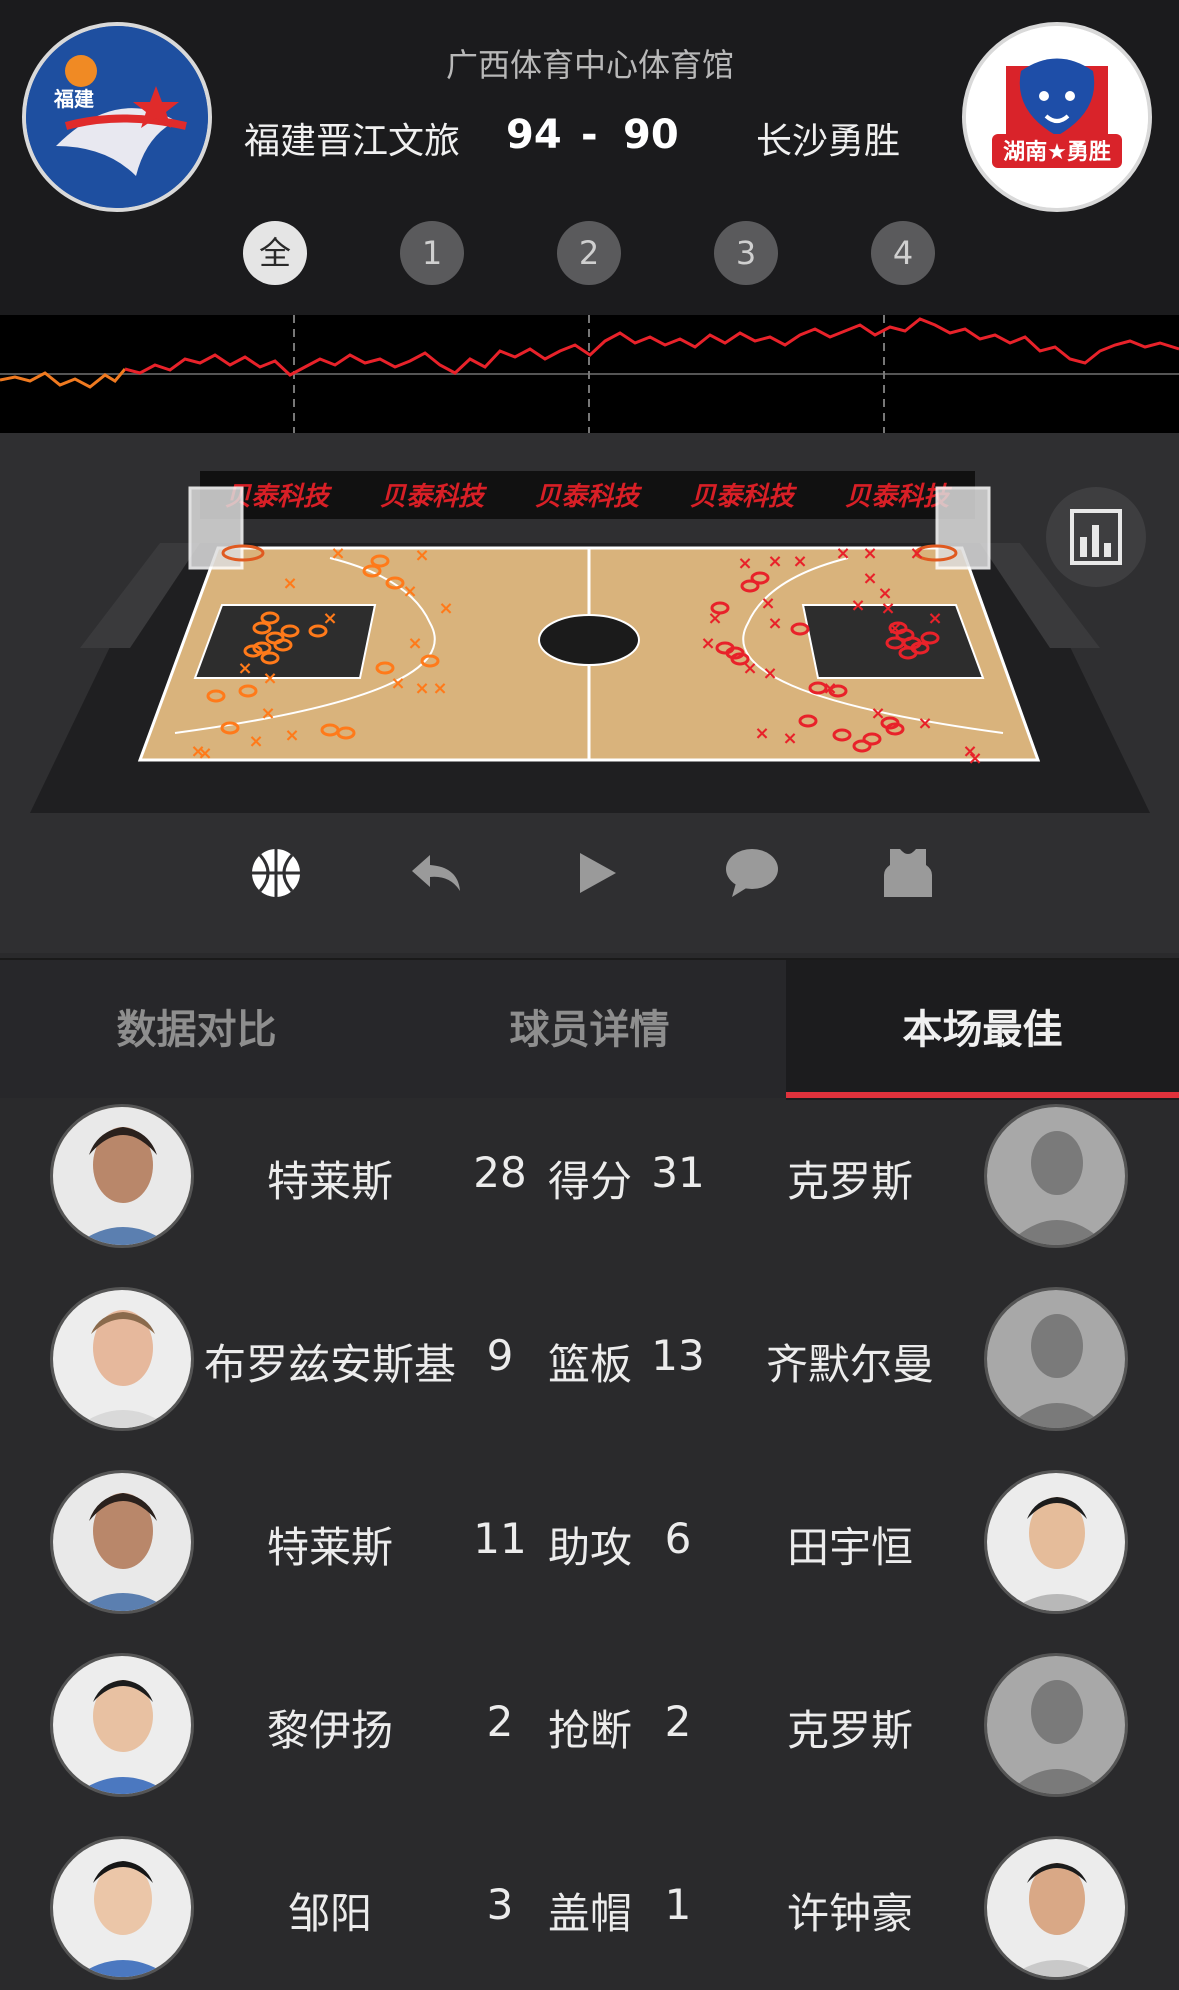 This screenshot has height=1990, width=1179. Describe the element at coordinates (589, 1030) in the screenshot. I see `tab-player-details: 球员详情` at that location.